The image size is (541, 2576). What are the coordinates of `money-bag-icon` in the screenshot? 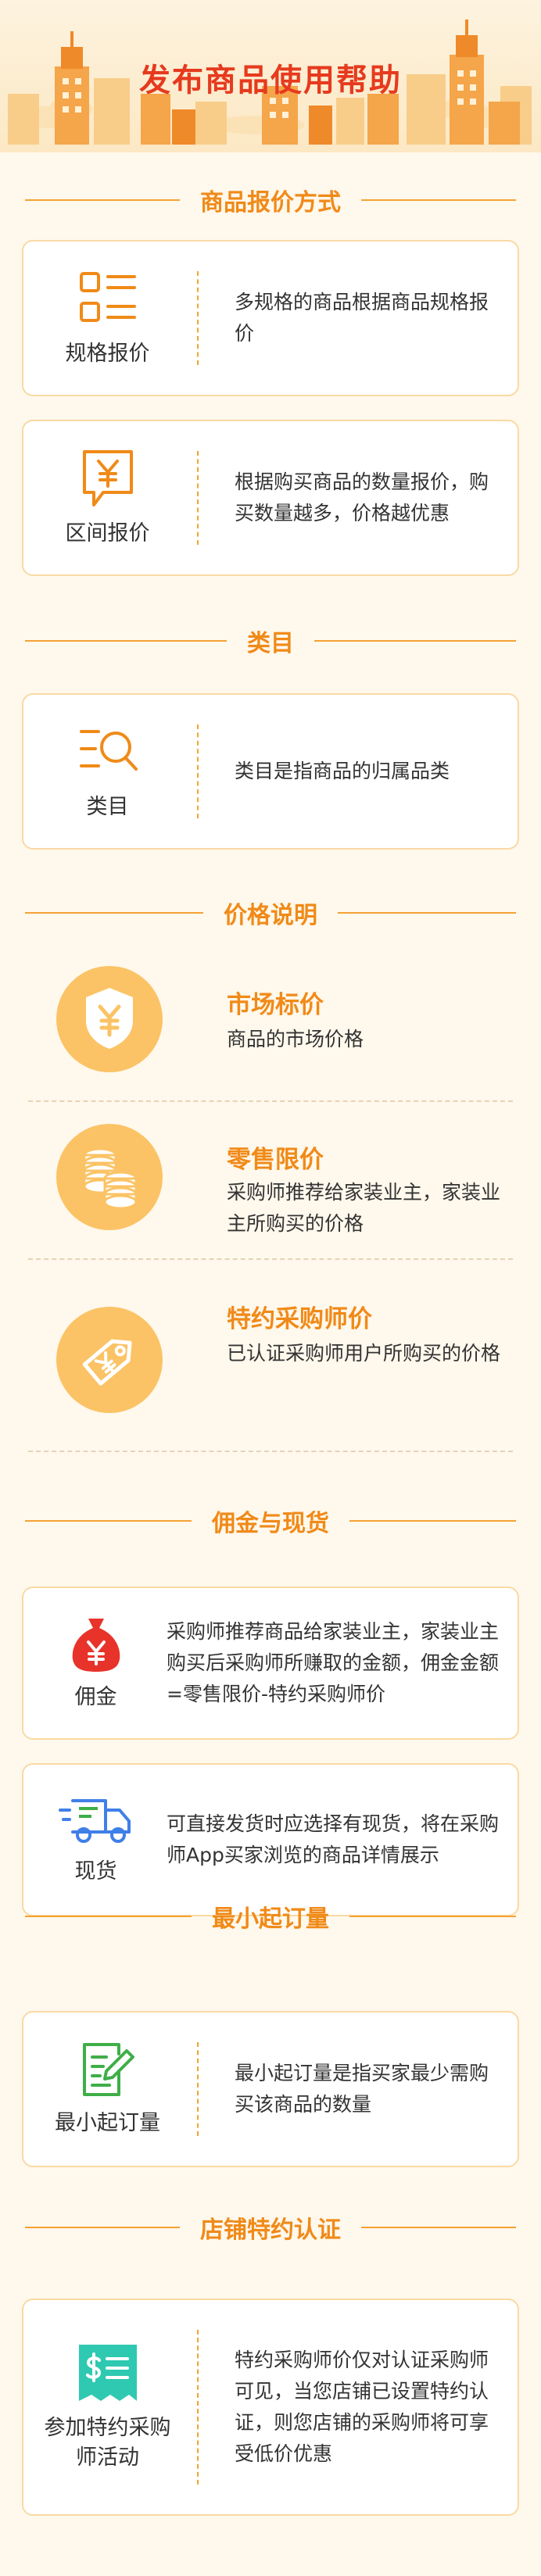 It's located at (96, 1645).